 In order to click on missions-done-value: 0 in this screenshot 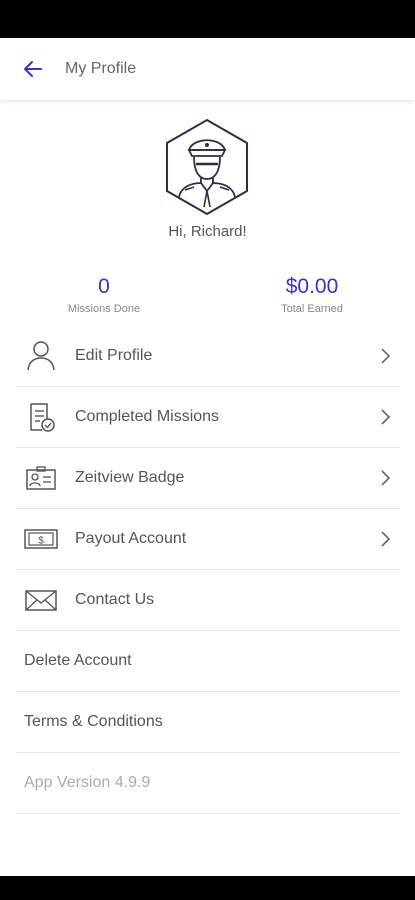, I will do `click(104, 286)`.